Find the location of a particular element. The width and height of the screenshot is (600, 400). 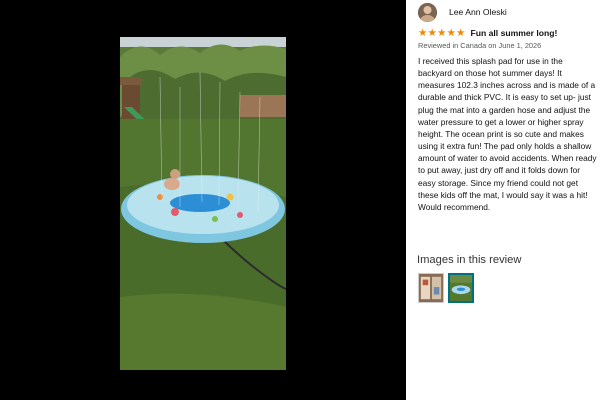

review-image-thumbnail is located at coordinates (431, 288).